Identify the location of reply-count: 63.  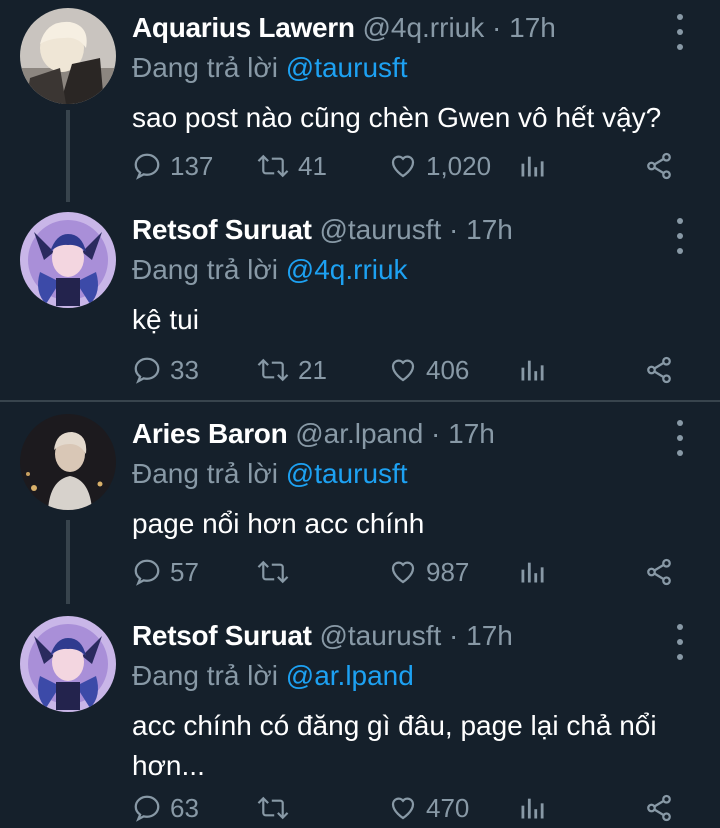
(184, 807).